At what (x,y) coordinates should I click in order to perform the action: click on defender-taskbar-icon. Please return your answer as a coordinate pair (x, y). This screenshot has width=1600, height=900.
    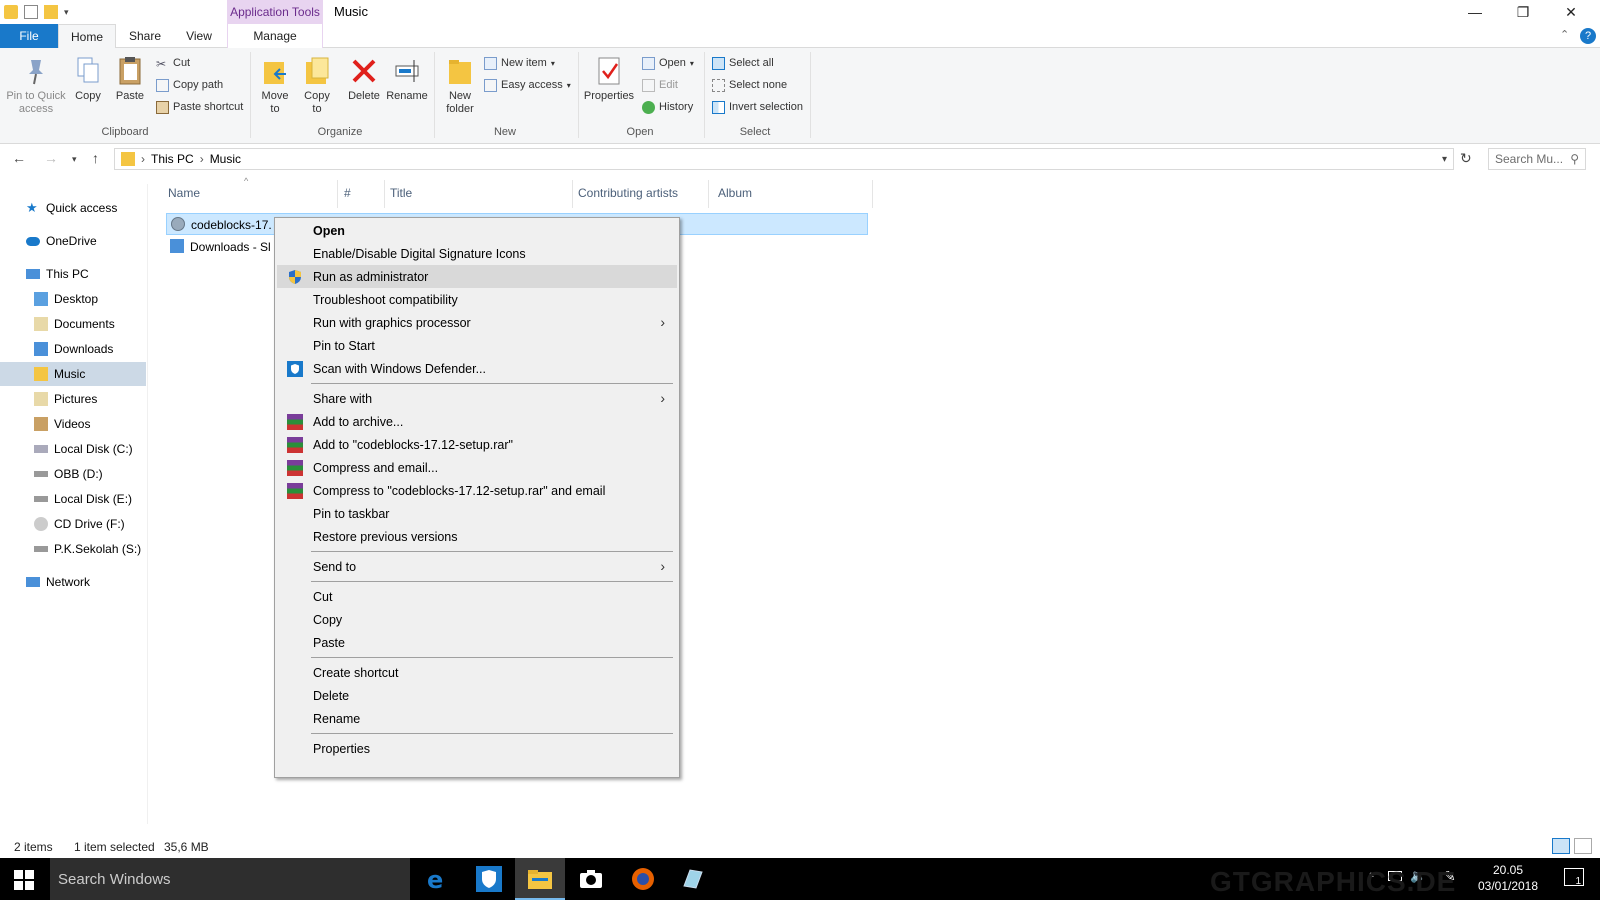
    Looking at the image, I should click on (489, 879).